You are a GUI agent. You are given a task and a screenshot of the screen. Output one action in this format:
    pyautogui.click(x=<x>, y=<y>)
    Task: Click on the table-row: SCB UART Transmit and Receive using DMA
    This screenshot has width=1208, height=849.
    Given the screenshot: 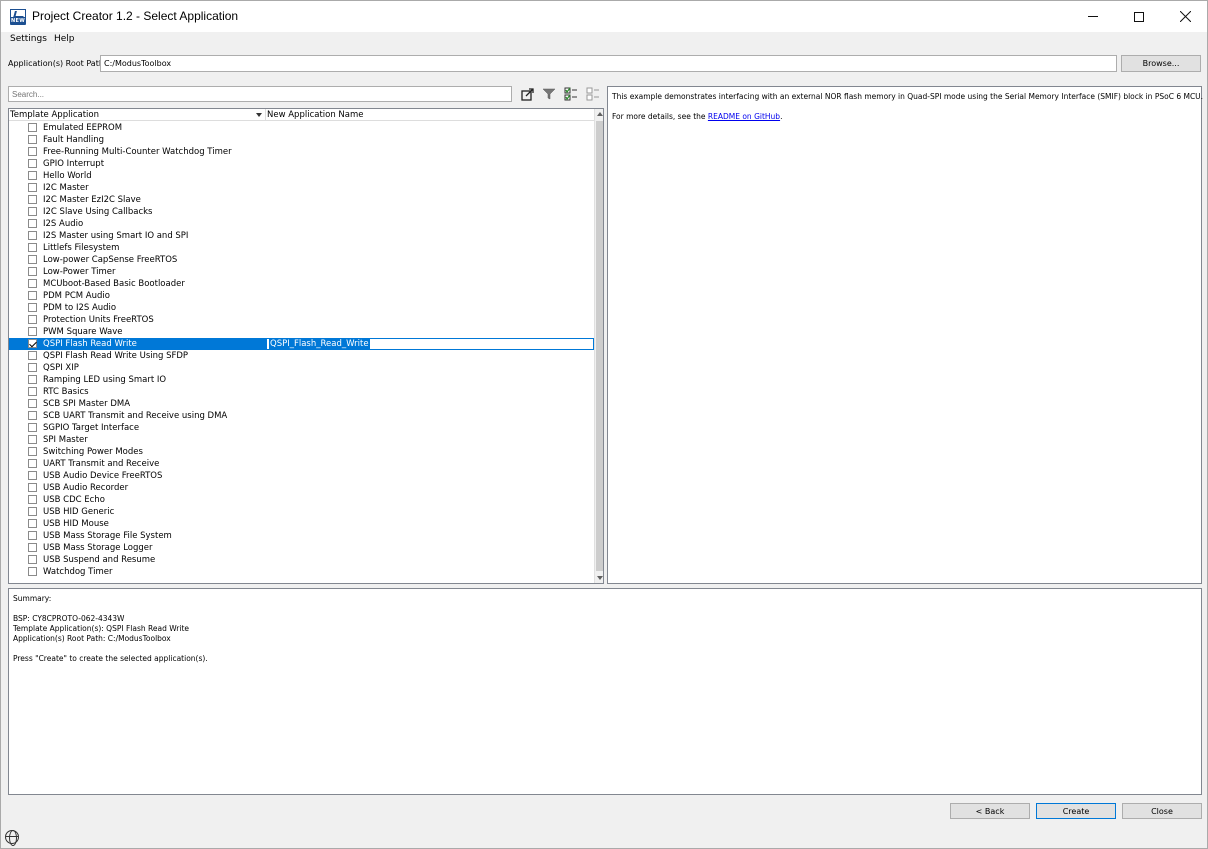 What is the action you would take?
    pyautogui.click(x=301, y=416)
    